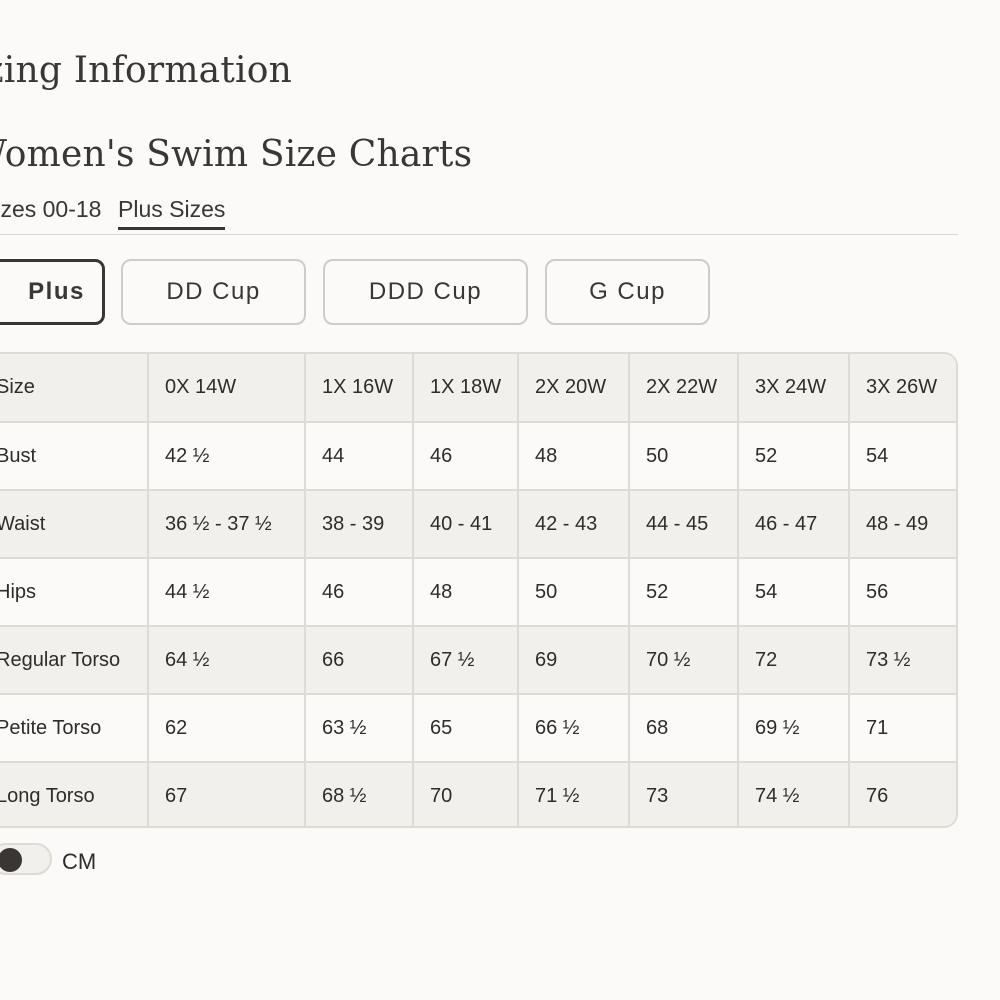 This screenshot has height=1000, width=1000. I want to click on size-range-tabs: Sizes 00-18 Plus Sizes, so click(479, 215).